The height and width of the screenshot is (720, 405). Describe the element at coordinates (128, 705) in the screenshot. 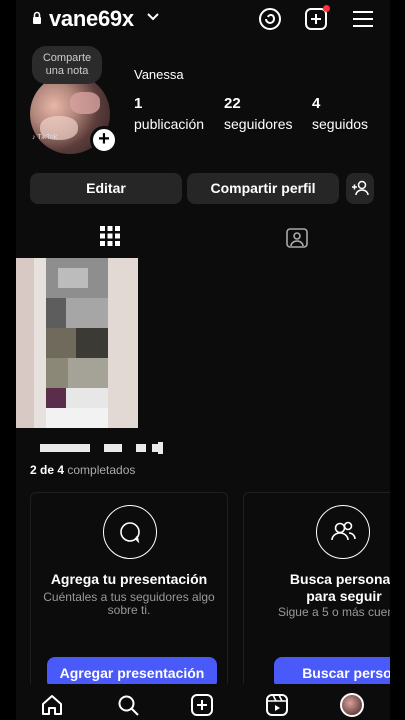

I see `search-icon` at that location.